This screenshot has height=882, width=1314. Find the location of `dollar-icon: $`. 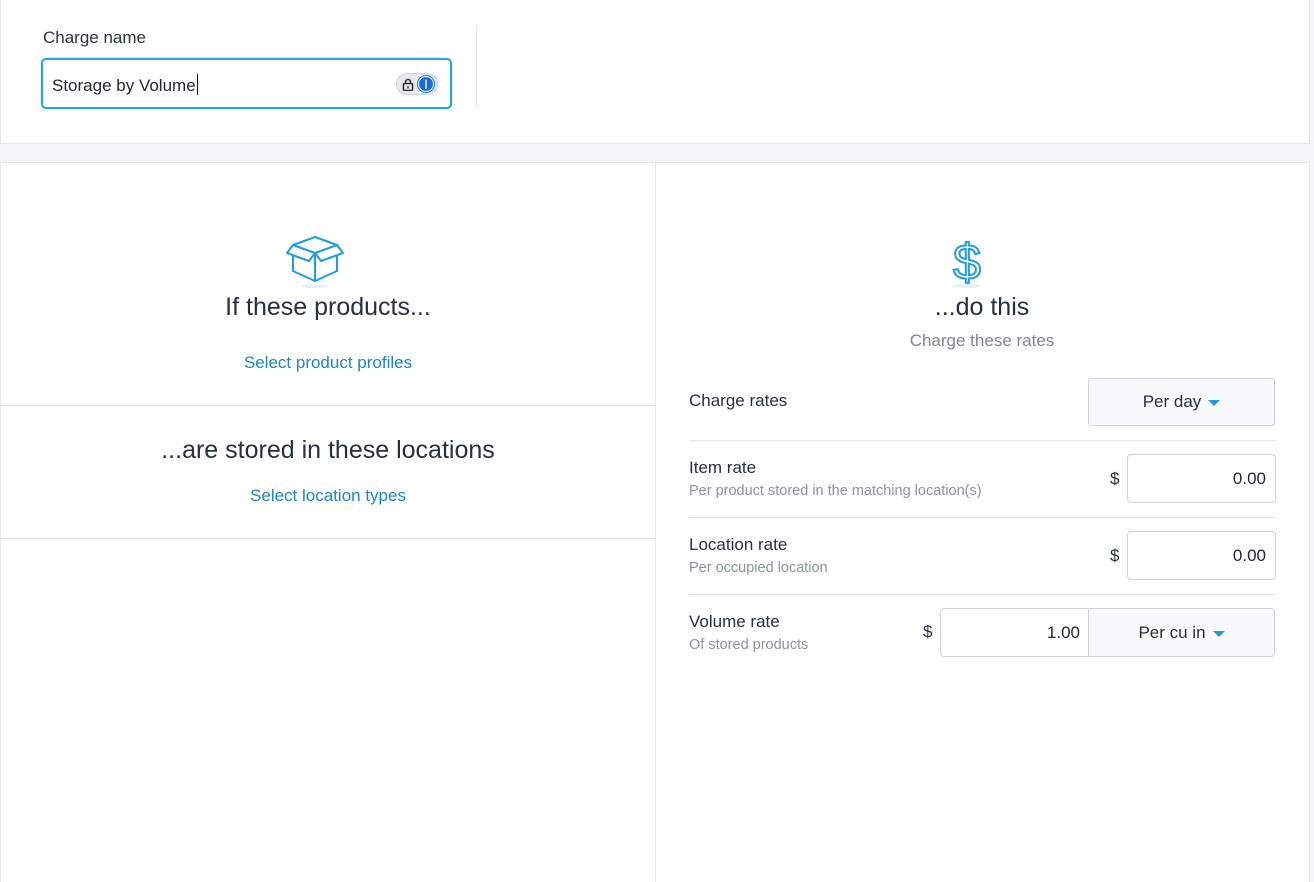

dollar-icon: $ is located at coordinates (967, 262).